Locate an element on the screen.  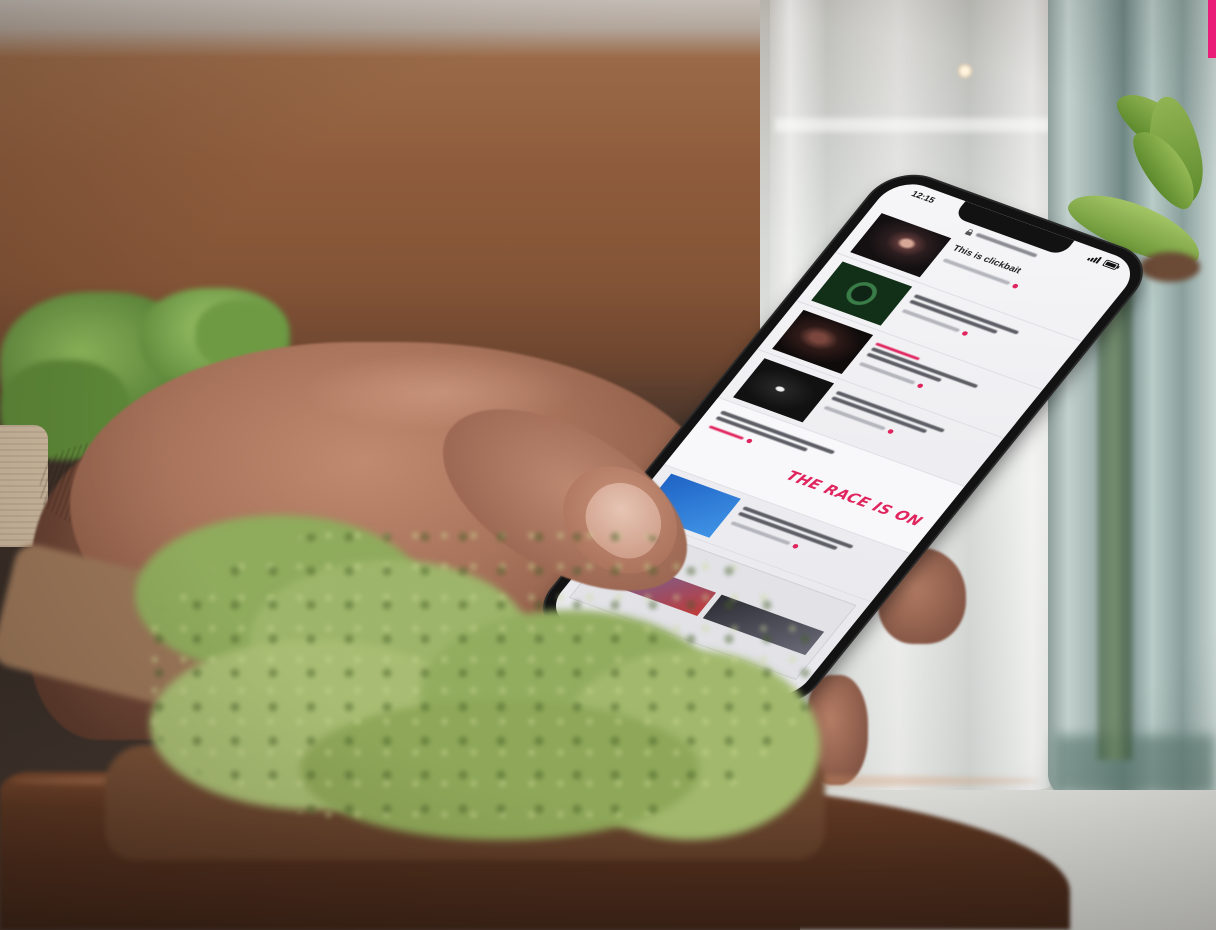
plant-joint is located at coordinates (1170, 267).